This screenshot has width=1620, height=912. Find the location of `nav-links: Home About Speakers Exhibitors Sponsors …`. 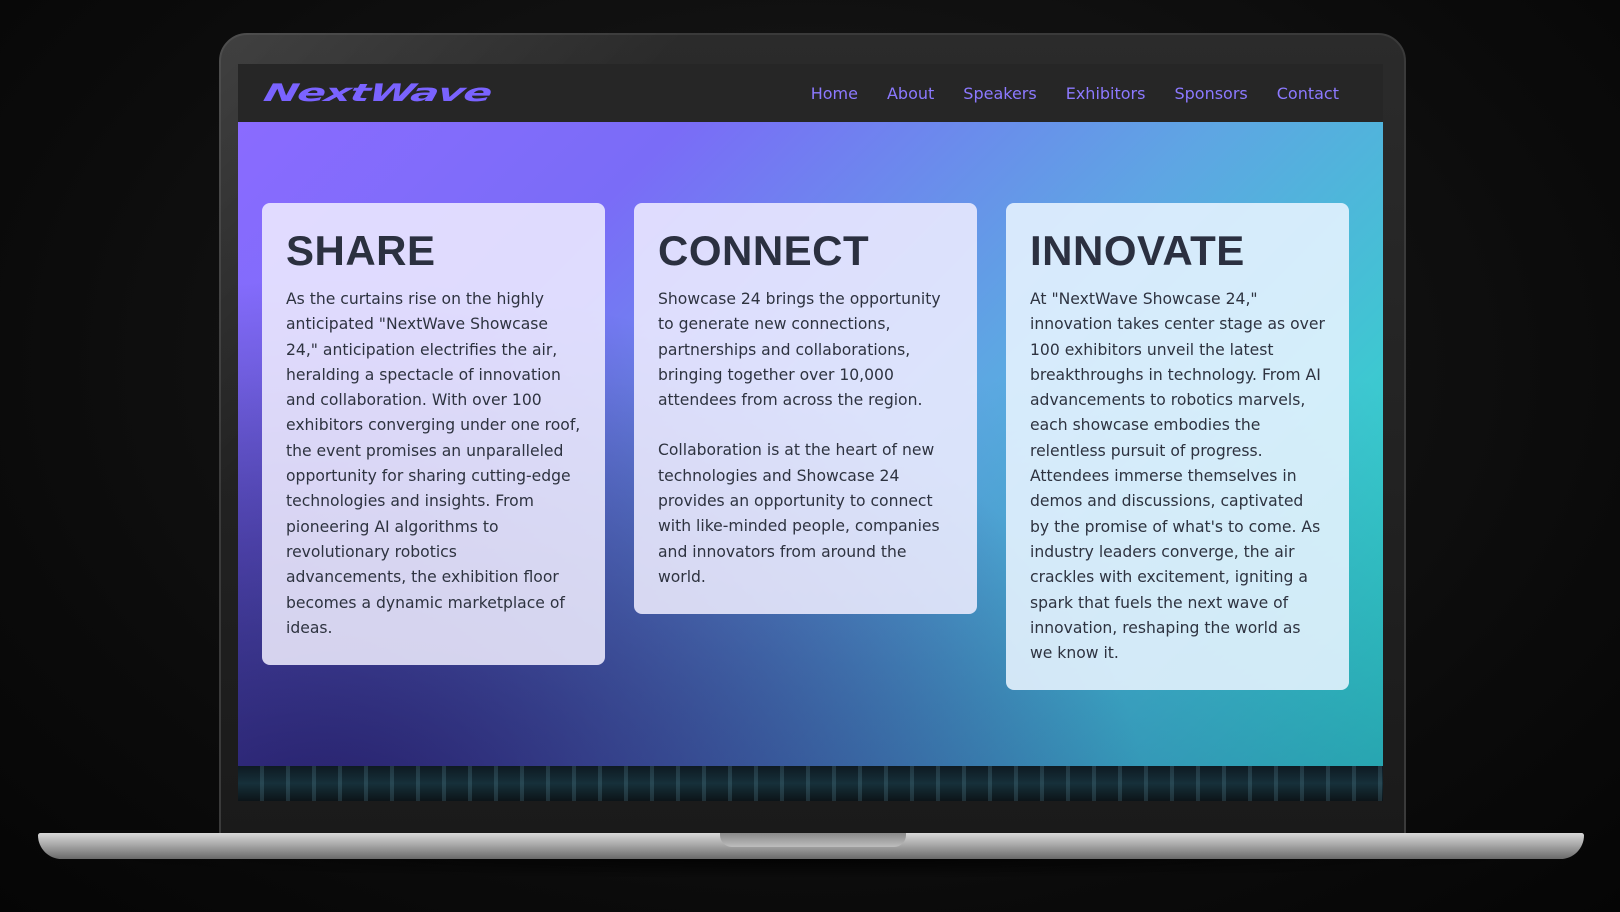

nav-links: Home About Speakers Exhibitors Sponsors … is located at coordinates (1075, 93).